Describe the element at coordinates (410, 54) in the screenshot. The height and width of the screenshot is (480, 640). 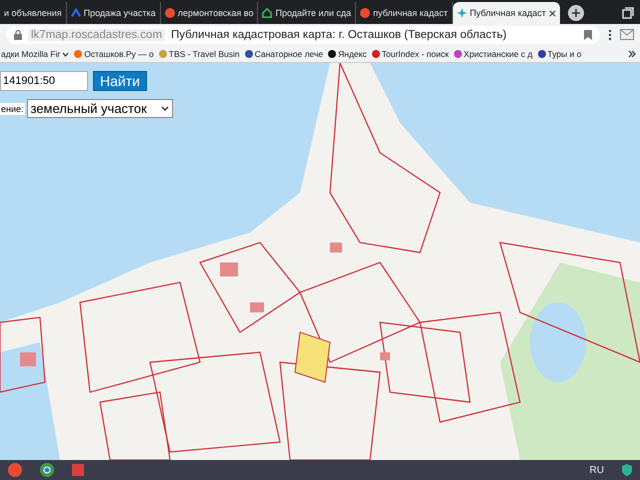
I see `bookmark-item: TourIndex - поиск` at that location.